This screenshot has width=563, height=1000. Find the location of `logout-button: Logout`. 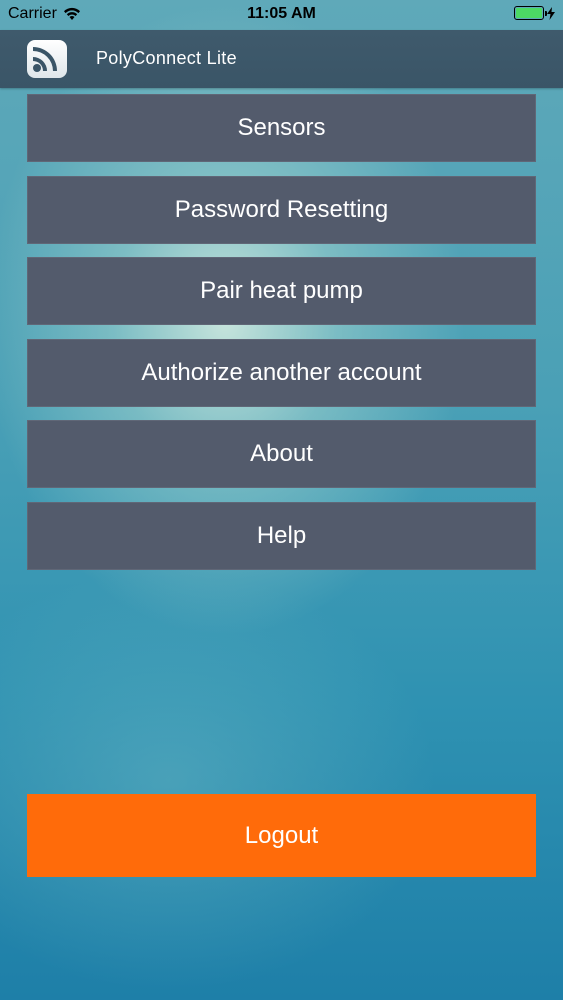

logout-button: Logout is located at coordinates (281, 835).